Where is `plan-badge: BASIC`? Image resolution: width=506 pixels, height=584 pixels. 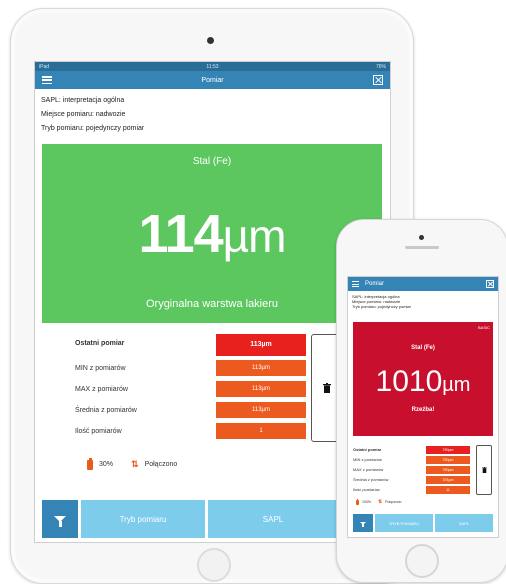 plan-badge: BASIC is located at coordinates (483, 327).